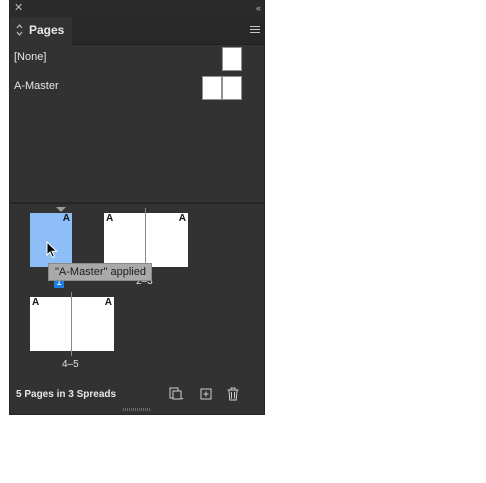 The image size is (486, 483). I want to click on mouse-pointer-icon, so click(52, 250).